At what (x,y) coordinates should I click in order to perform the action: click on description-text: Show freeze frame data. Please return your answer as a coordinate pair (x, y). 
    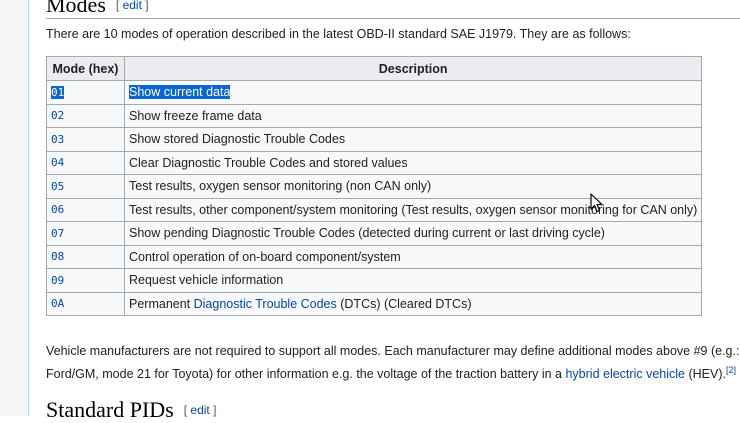
    Looking at the image, I should click on (413, 115).